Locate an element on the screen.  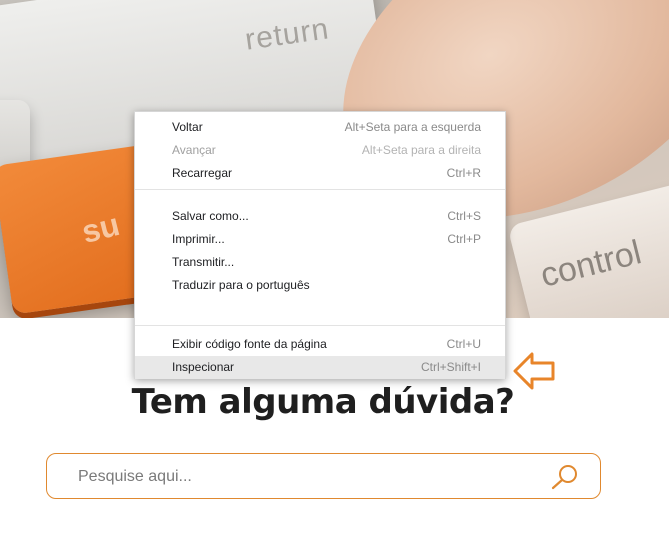
search-bar is located at coordinates (323, 476).